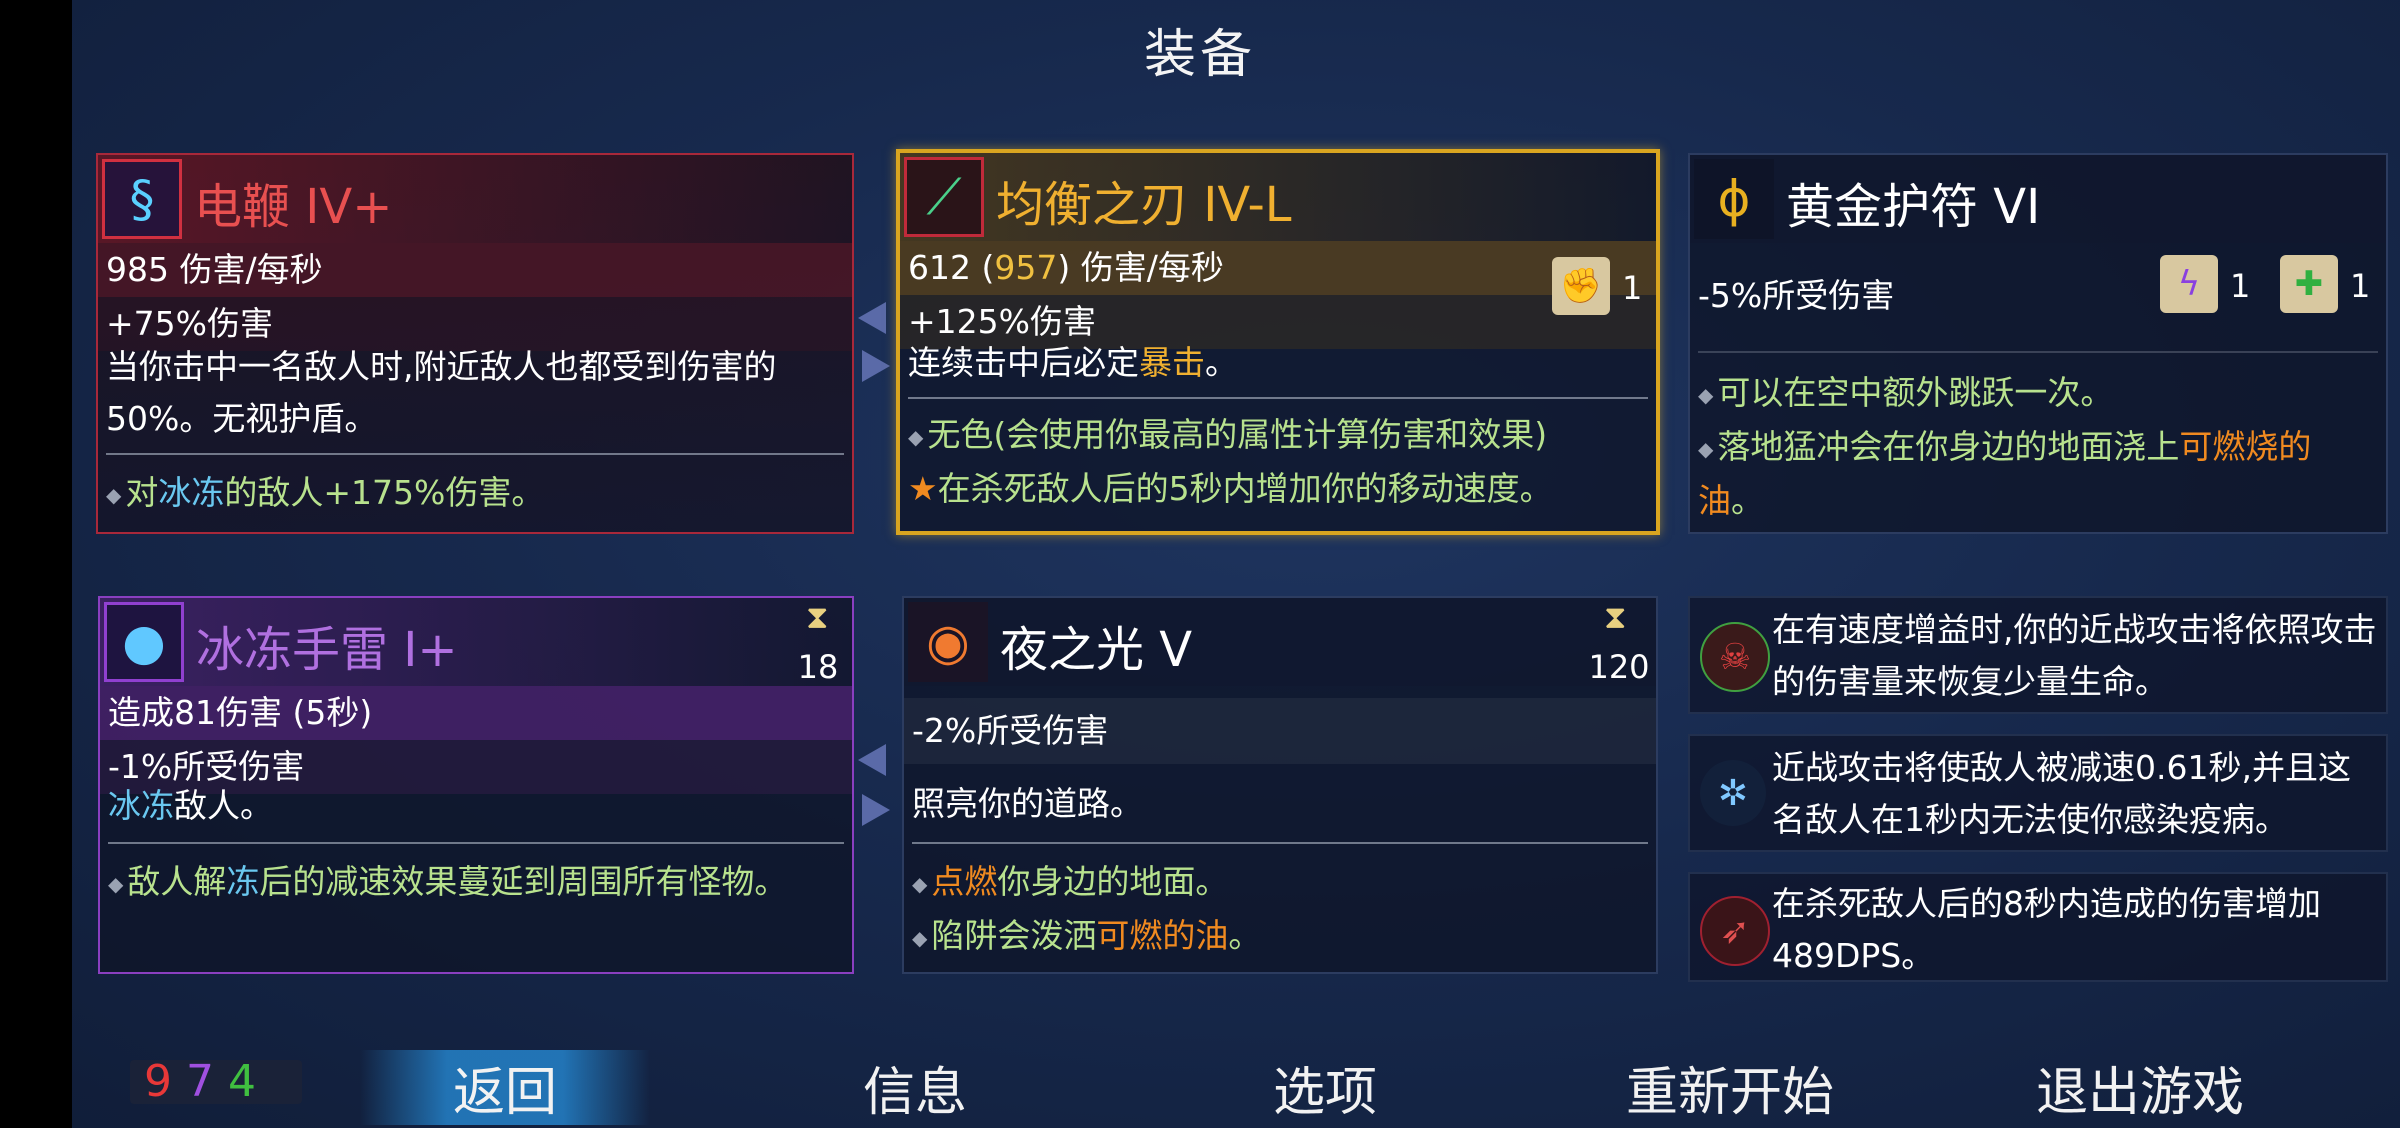 The width and height of the screenshot is (2400, 1128). What do you see at coordinates (1230, 488) in the screenshot?
I see `bonus-line: ★在杀死敌人后的5秒内增加你的移动速度。` at bounding box center [1230, 488].